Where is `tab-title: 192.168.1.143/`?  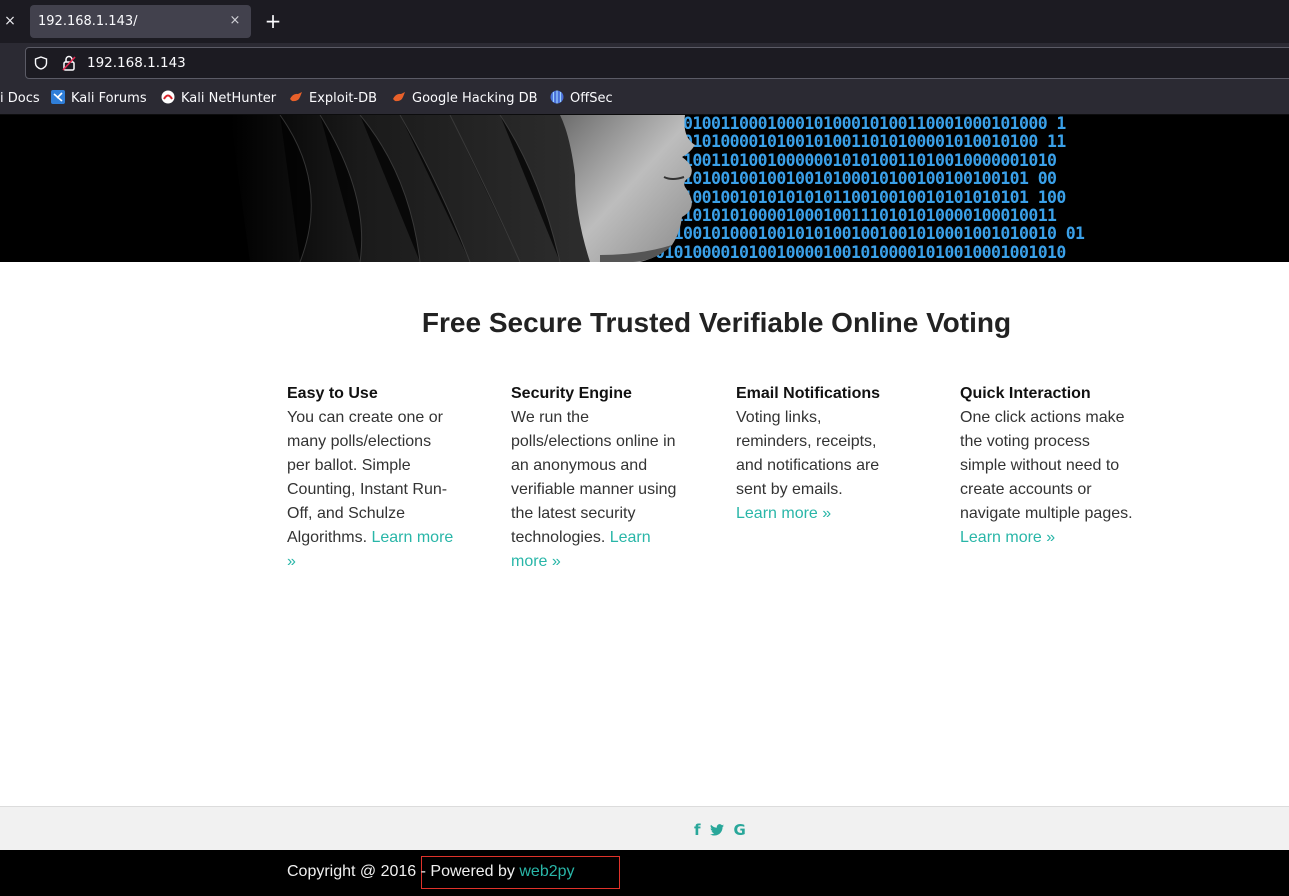
tab-title: 192.168.1.143/ is located at coordinates (88, 21).